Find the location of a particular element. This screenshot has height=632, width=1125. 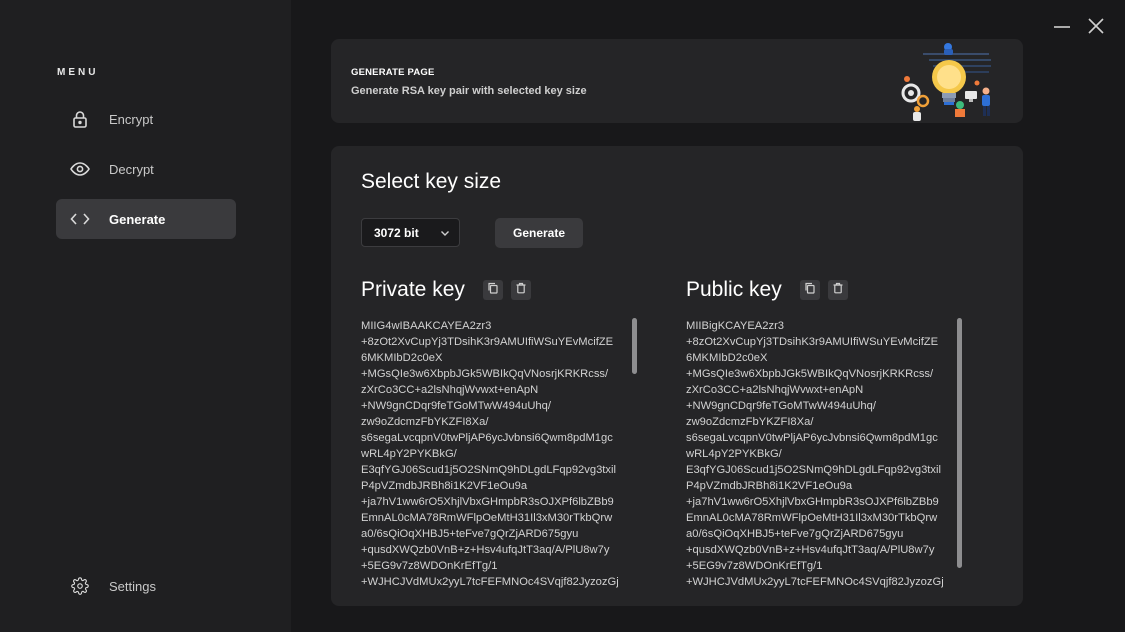

chevron-down-icon is located at coordinates (445, 234).